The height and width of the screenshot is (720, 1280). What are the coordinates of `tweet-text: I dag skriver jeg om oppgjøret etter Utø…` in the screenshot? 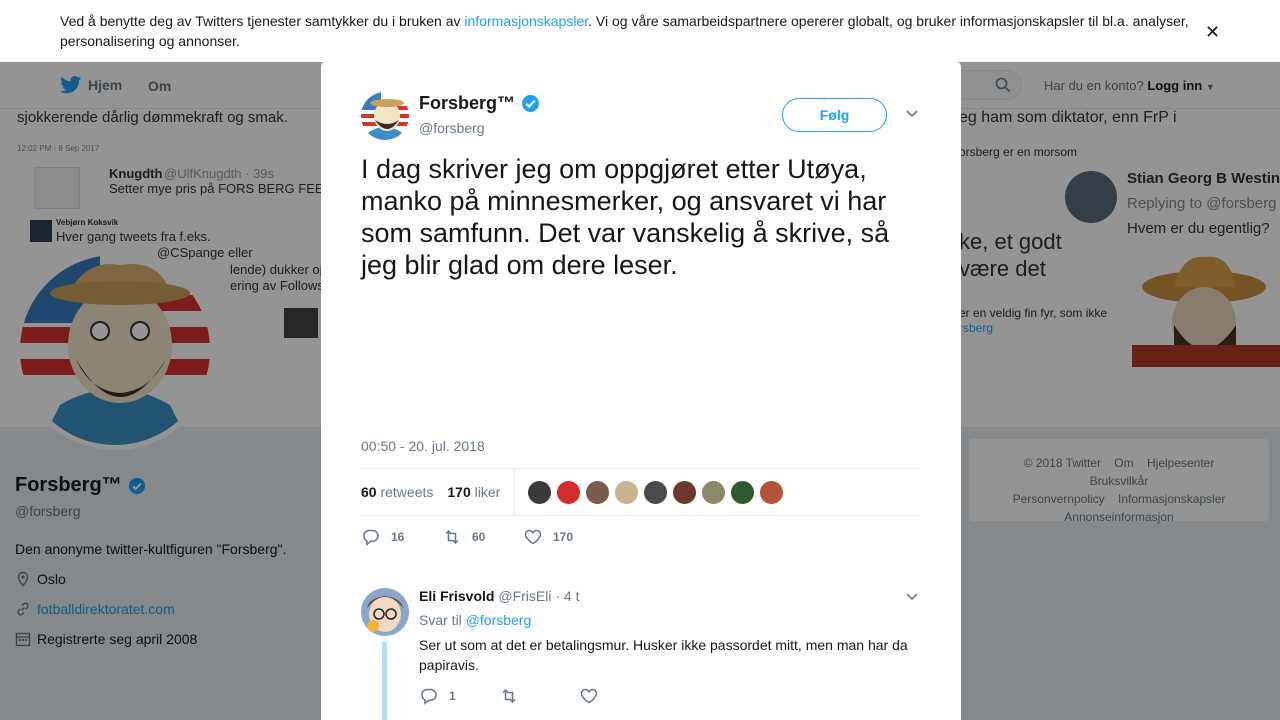 It's located at (625, 217).